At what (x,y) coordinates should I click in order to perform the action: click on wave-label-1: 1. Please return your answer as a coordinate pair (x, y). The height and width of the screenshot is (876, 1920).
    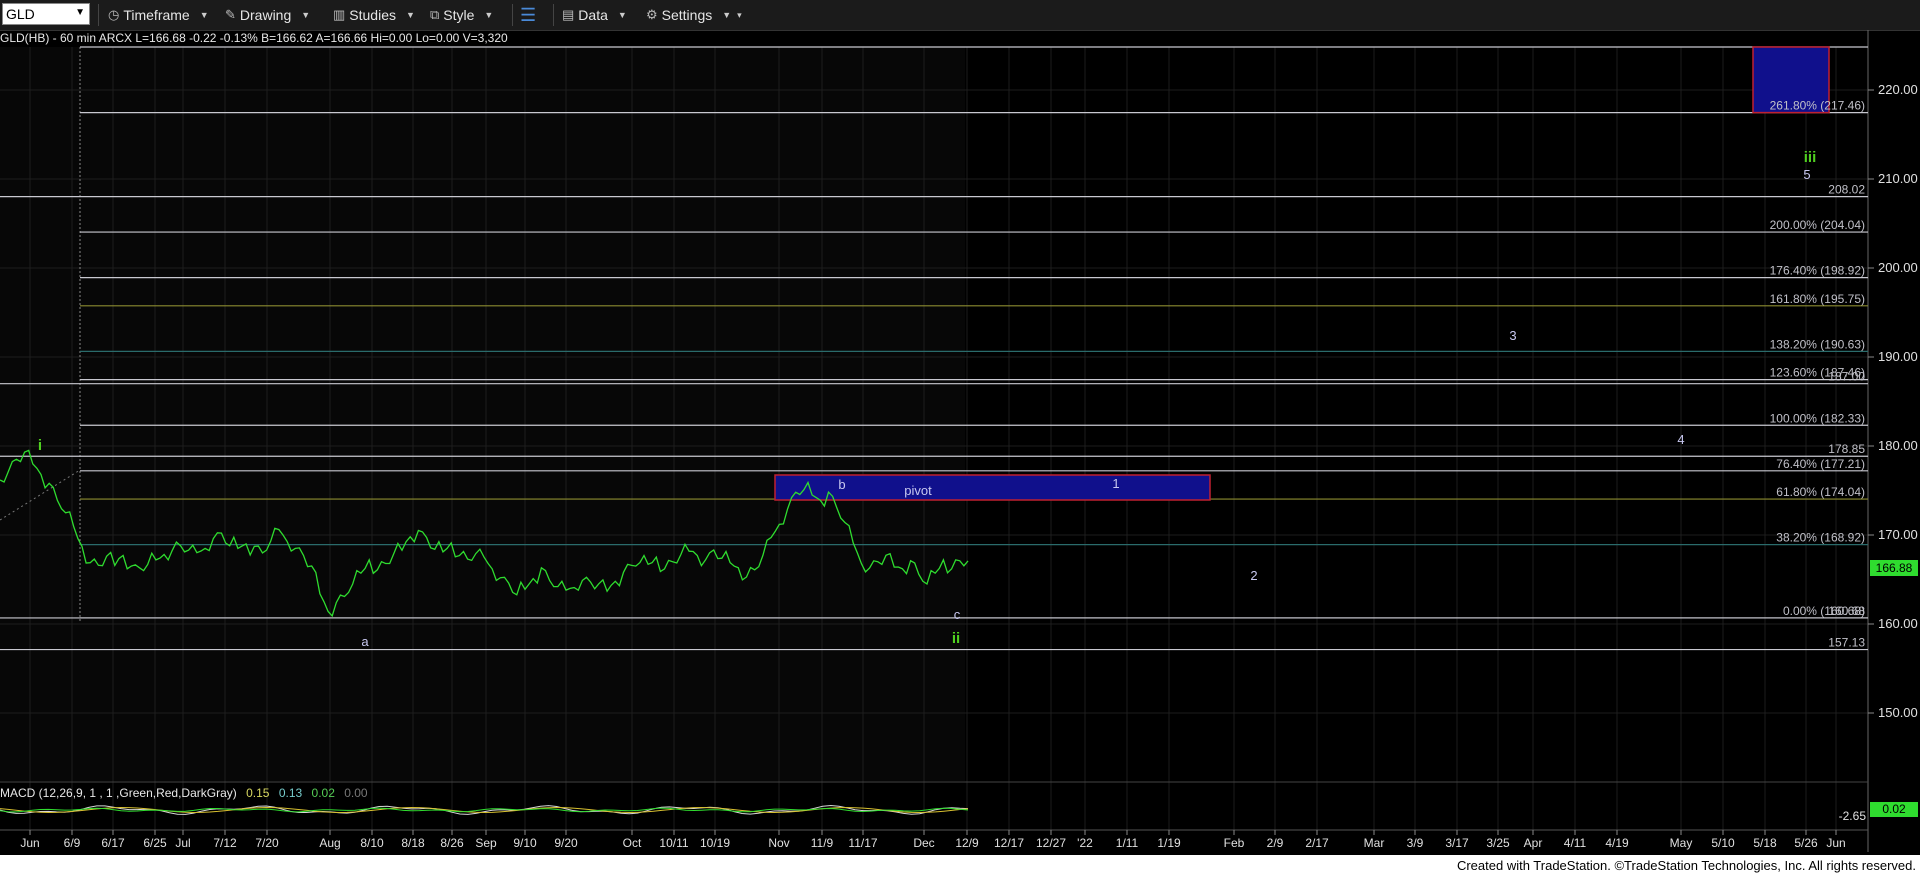
    Looking at the image, I should click on (1115, 483).